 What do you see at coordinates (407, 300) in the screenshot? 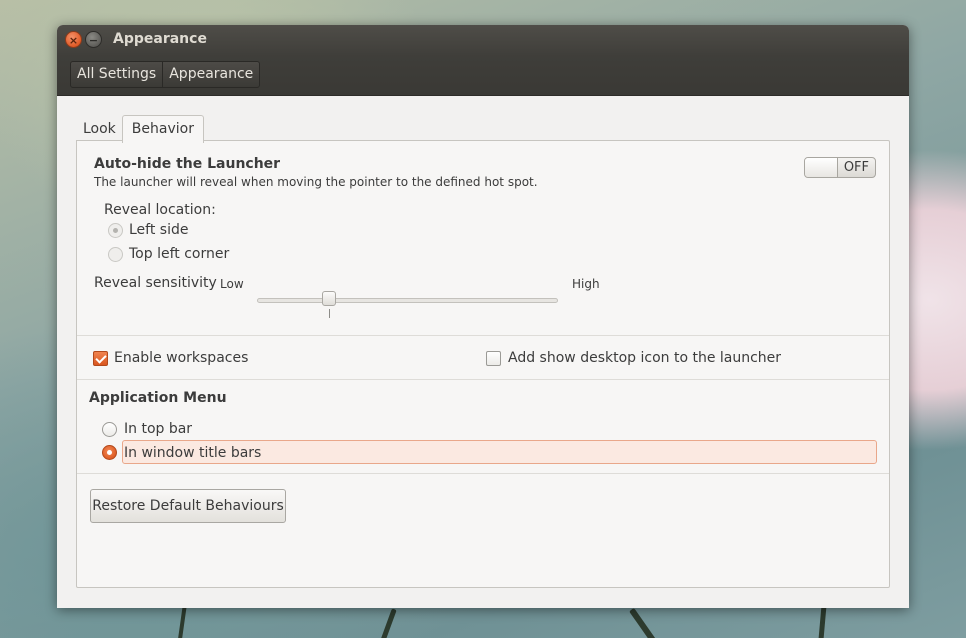
I see `sensitivity-slider` at bounding box center [407, 300].